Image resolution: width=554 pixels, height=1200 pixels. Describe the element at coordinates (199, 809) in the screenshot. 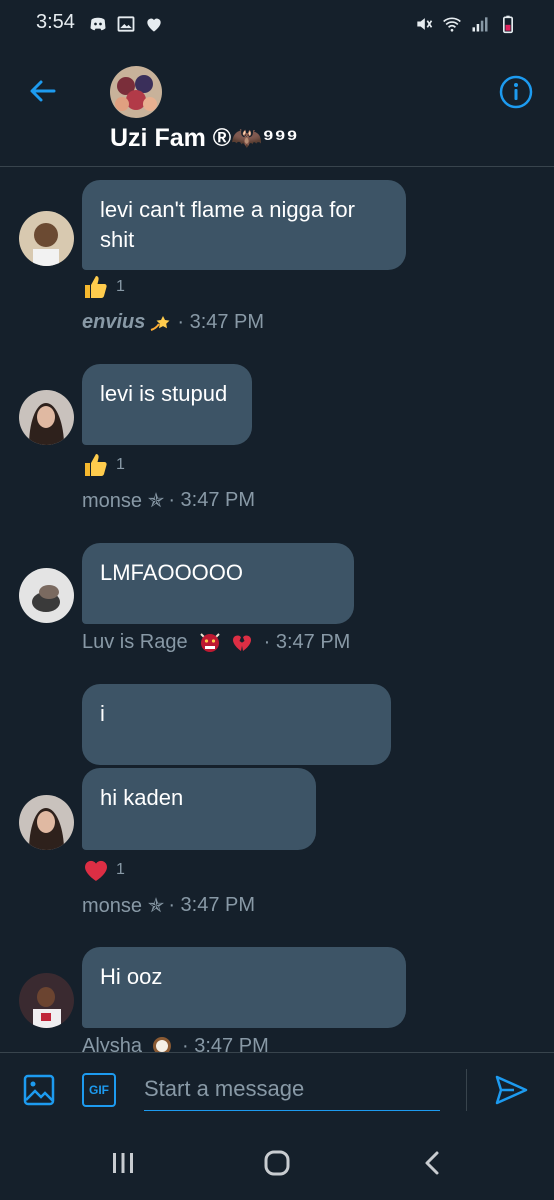

I see `message-bubble: hi kaden` at that location.